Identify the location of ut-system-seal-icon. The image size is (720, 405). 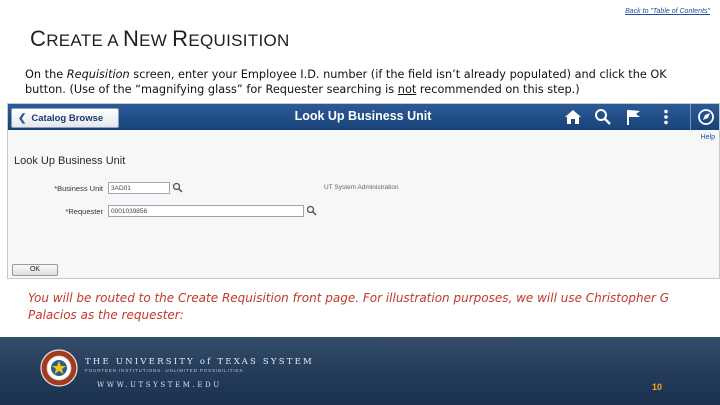
(59, 368).